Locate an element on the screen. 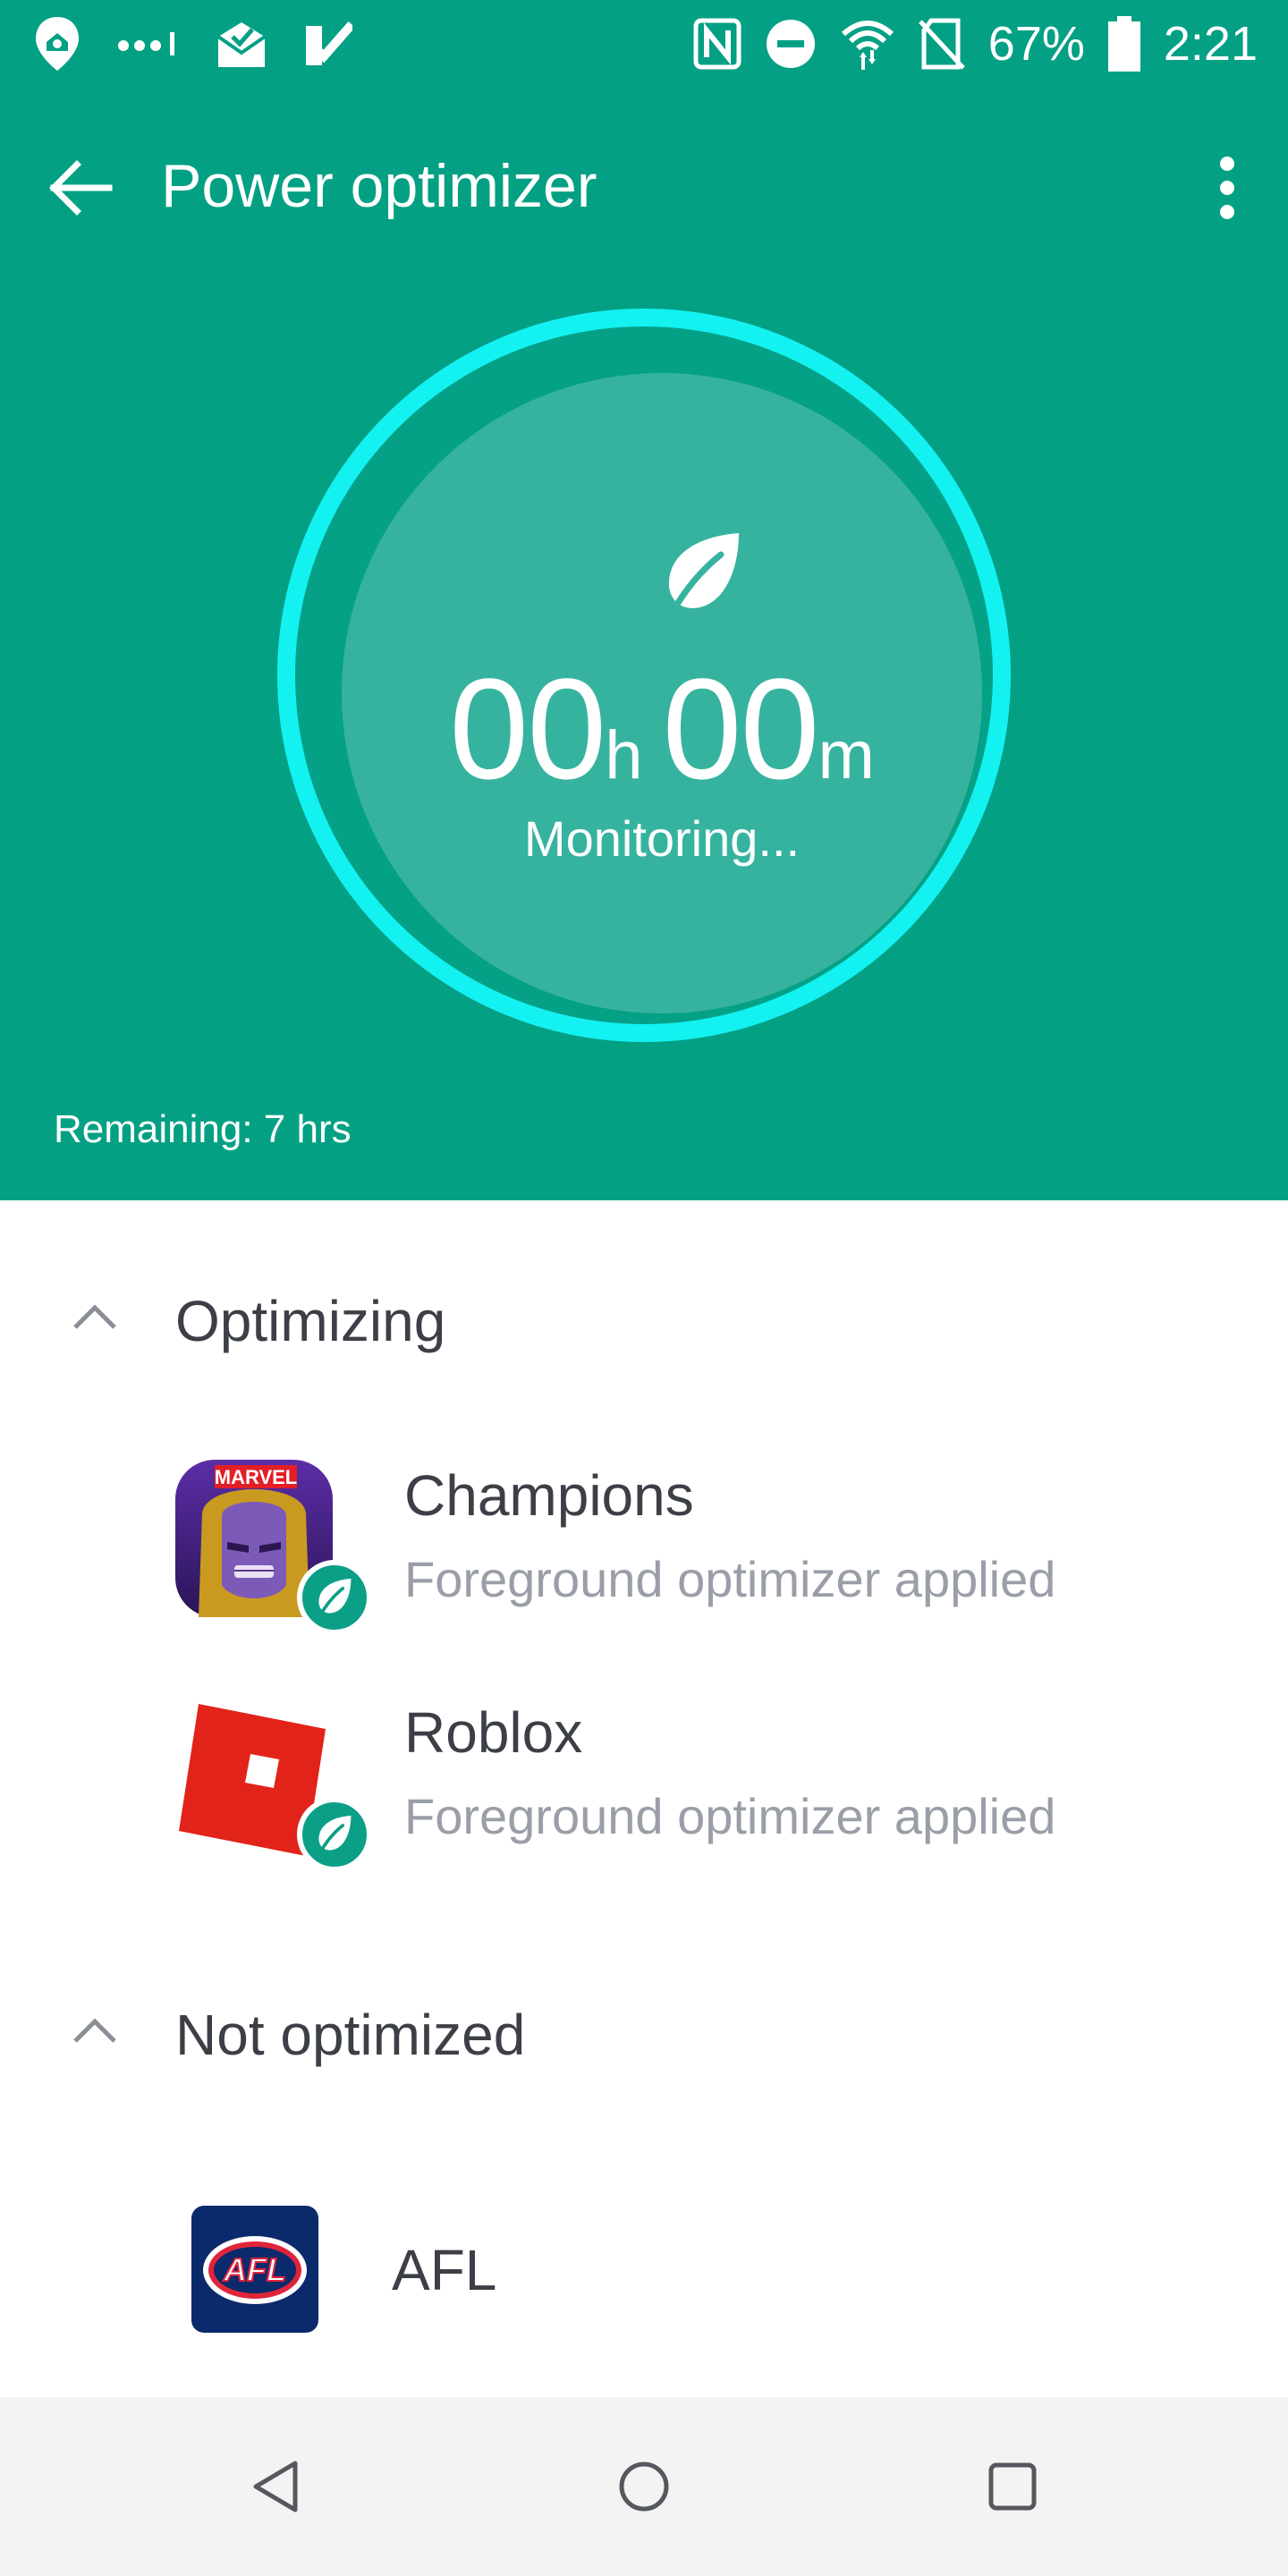 Image resolution: width=1288 pixels, height=2576 pixels. location-pin-icon is located at coordinates (57, 44).